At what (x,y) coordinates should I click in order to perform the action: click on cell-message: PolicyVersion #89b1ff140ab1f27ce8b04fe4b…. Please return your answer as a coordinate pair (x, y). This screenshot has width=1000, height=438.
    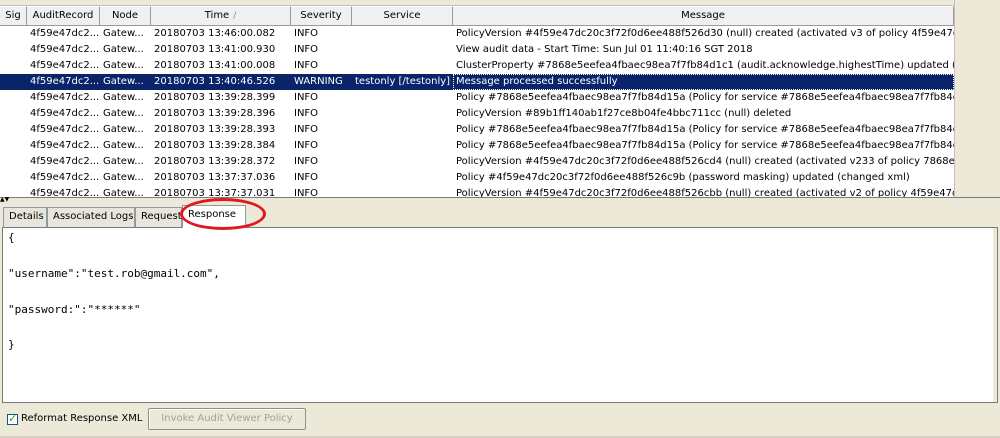
    Looking at the image, I should click on (624, 113).